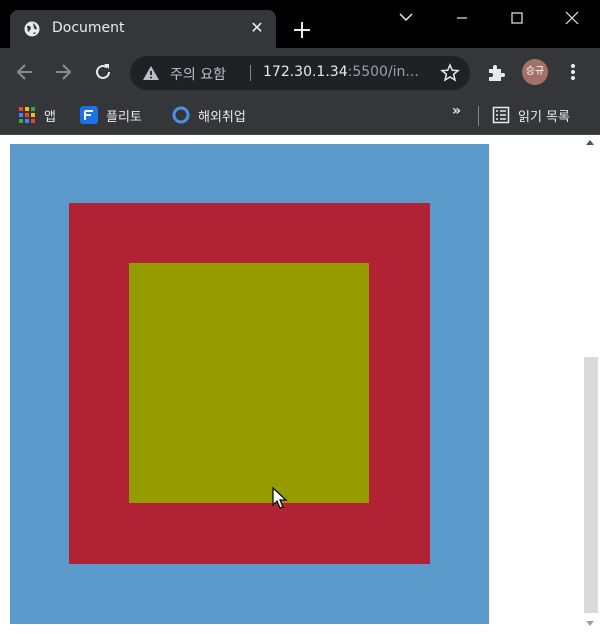  Describe the element at coordinates (590, 142) in the screenshot. I see `scroll-up-arrow-icon` at that location.